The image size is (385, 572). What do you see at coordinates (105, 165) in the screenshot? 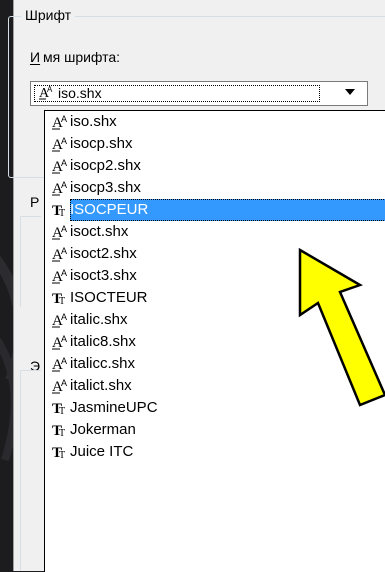
I see `list-item-label: isocp2.shx` at bounding box center [105, 165].